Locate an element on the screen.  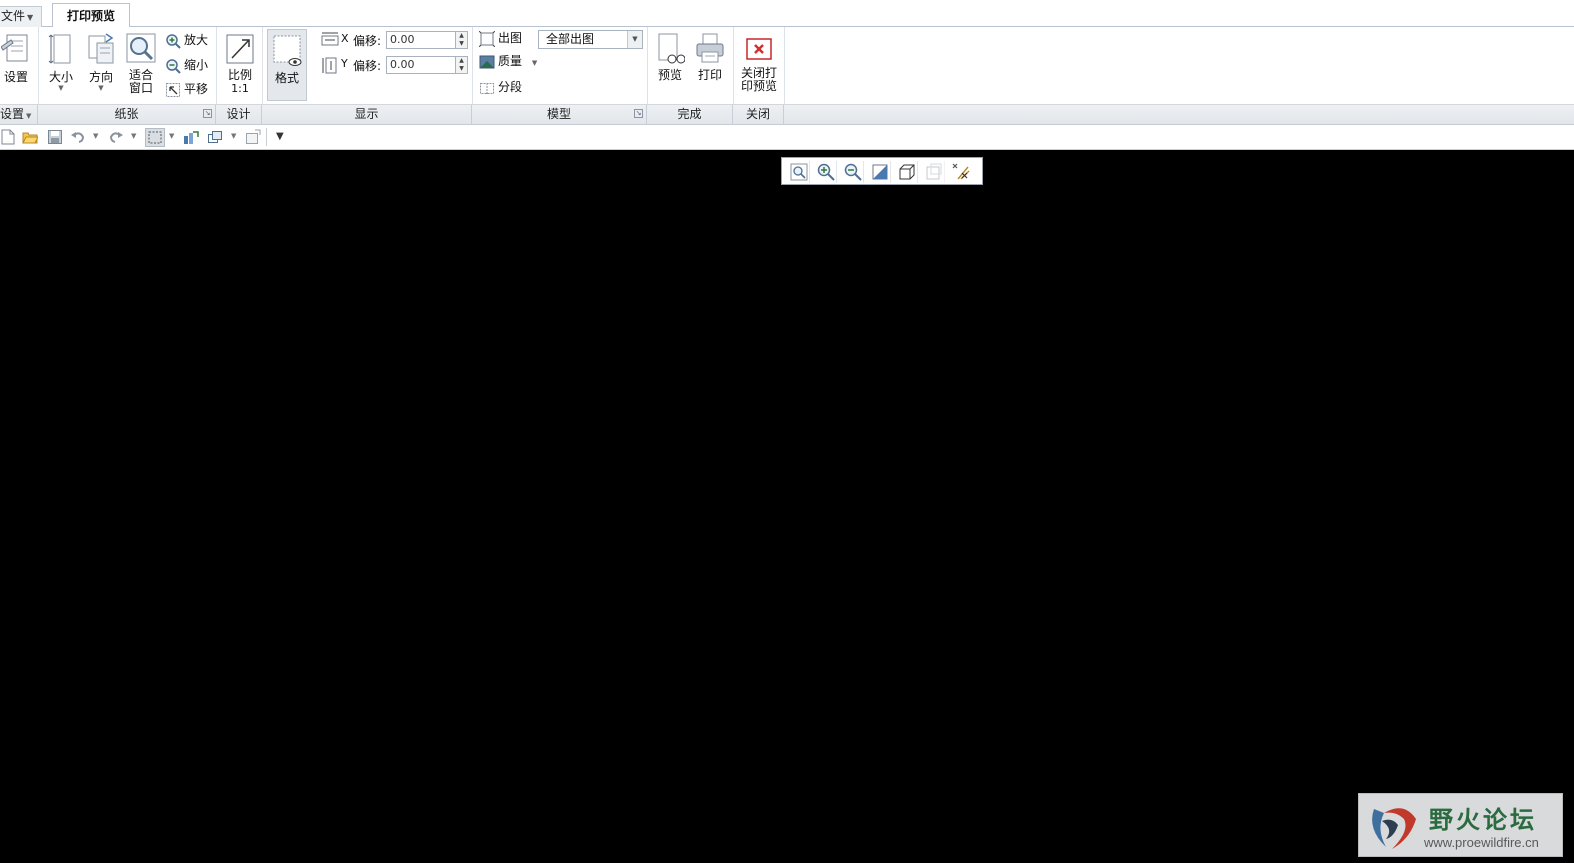
page-orientation-icon is located at coordinates (101, 50).